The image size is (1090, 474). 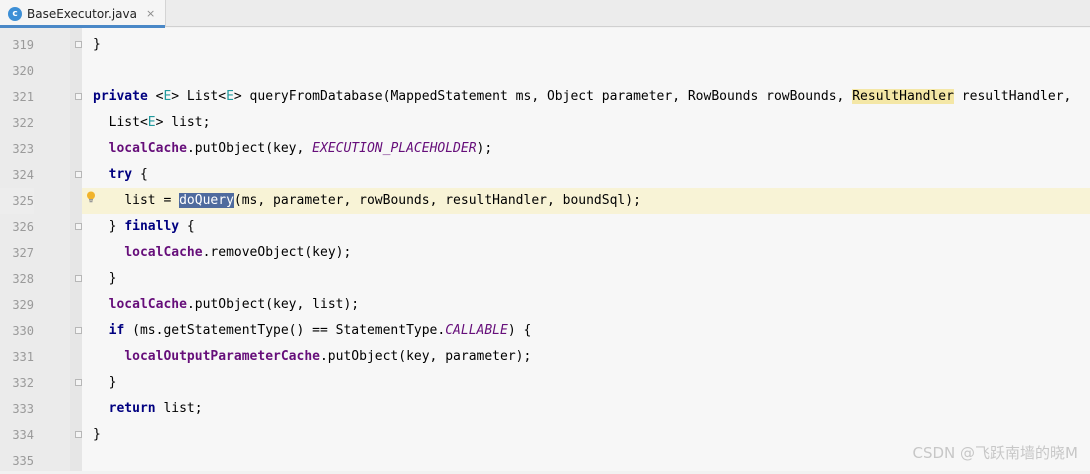 What do you see at coordinates (17, 227) in the screenshot?
I see `line-number: 326` at bounding box center [17, 227].